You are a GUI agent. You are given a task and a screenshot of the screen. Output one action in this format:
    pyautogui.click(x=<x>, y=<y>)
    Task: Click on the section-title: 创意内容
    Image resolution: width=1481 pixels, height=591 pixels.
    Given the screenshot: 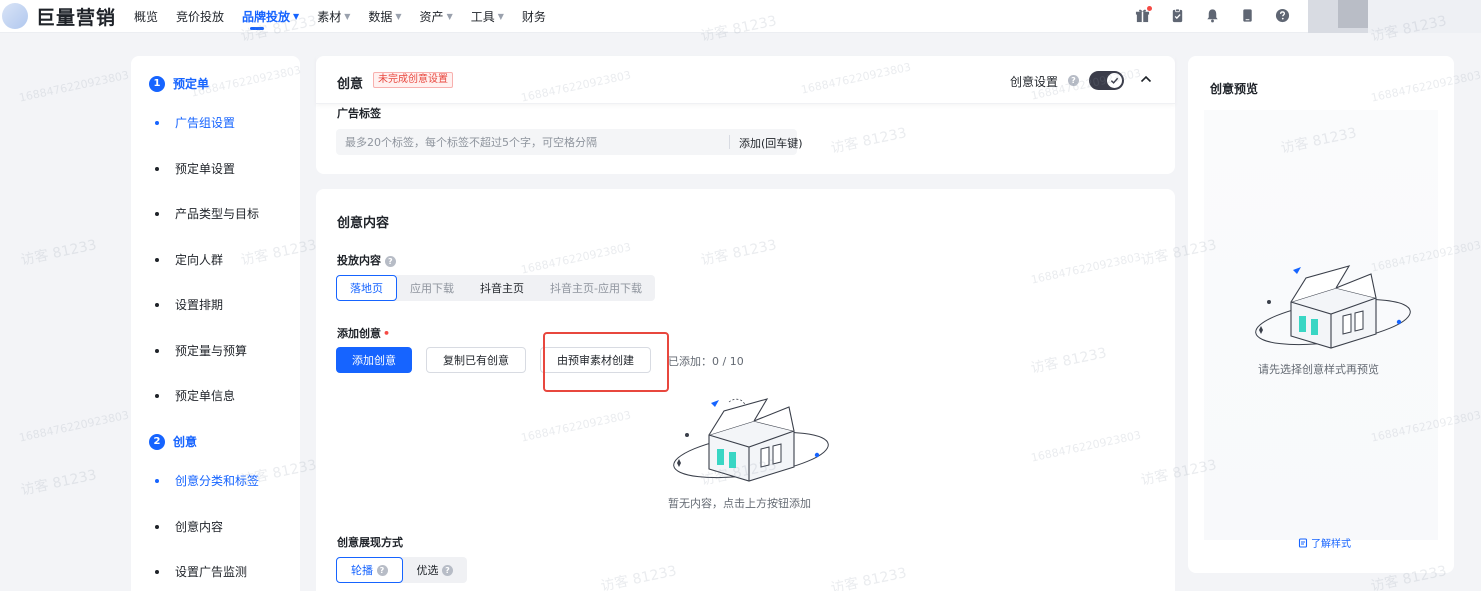 What is the action you would take?
    pyautogui.click(x=363, y=223)
    